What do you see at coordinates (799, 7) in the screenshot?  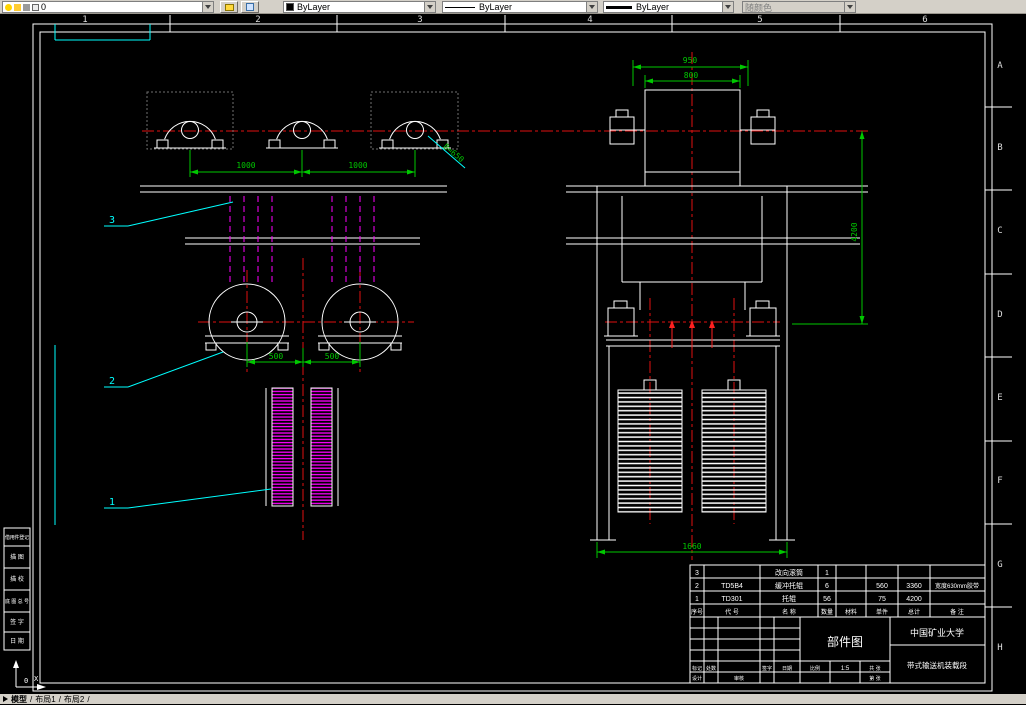 I see `plotstyle-dropdown: 随颜色` at bounding box center [799, 7].